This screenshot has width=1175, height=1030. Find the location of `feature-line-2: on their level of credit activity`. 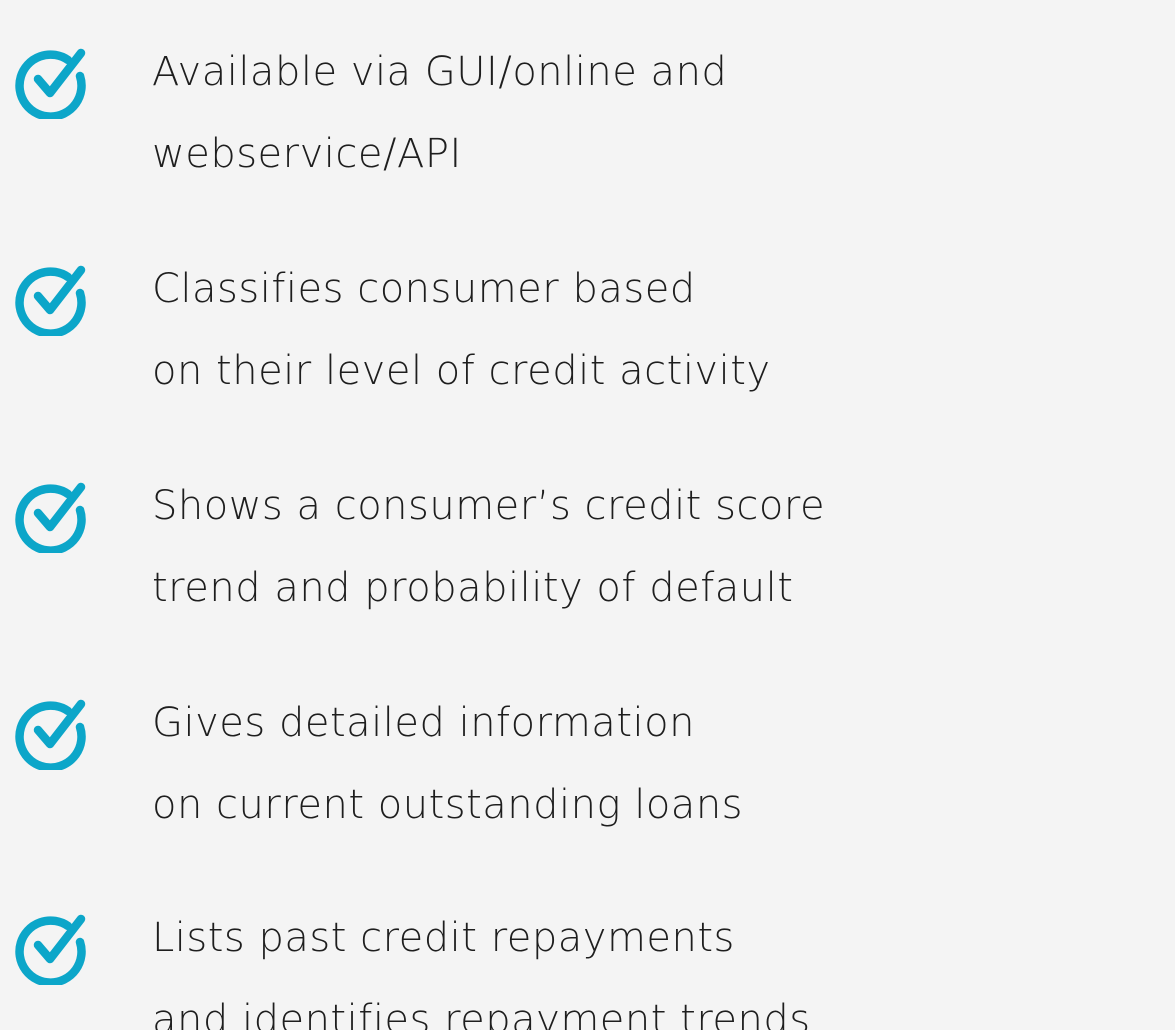

feature-line-2: on their level of credit activity is located at coordinates (461, 371).